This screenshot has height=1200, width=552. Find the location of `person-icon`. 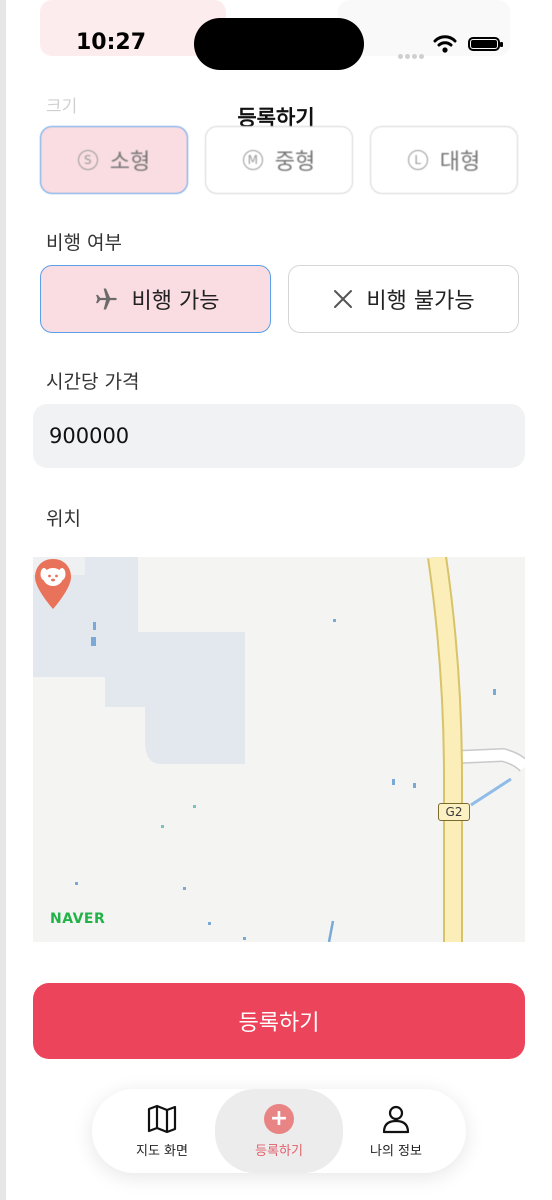

person-icon is located at coordinates (396, 1119).